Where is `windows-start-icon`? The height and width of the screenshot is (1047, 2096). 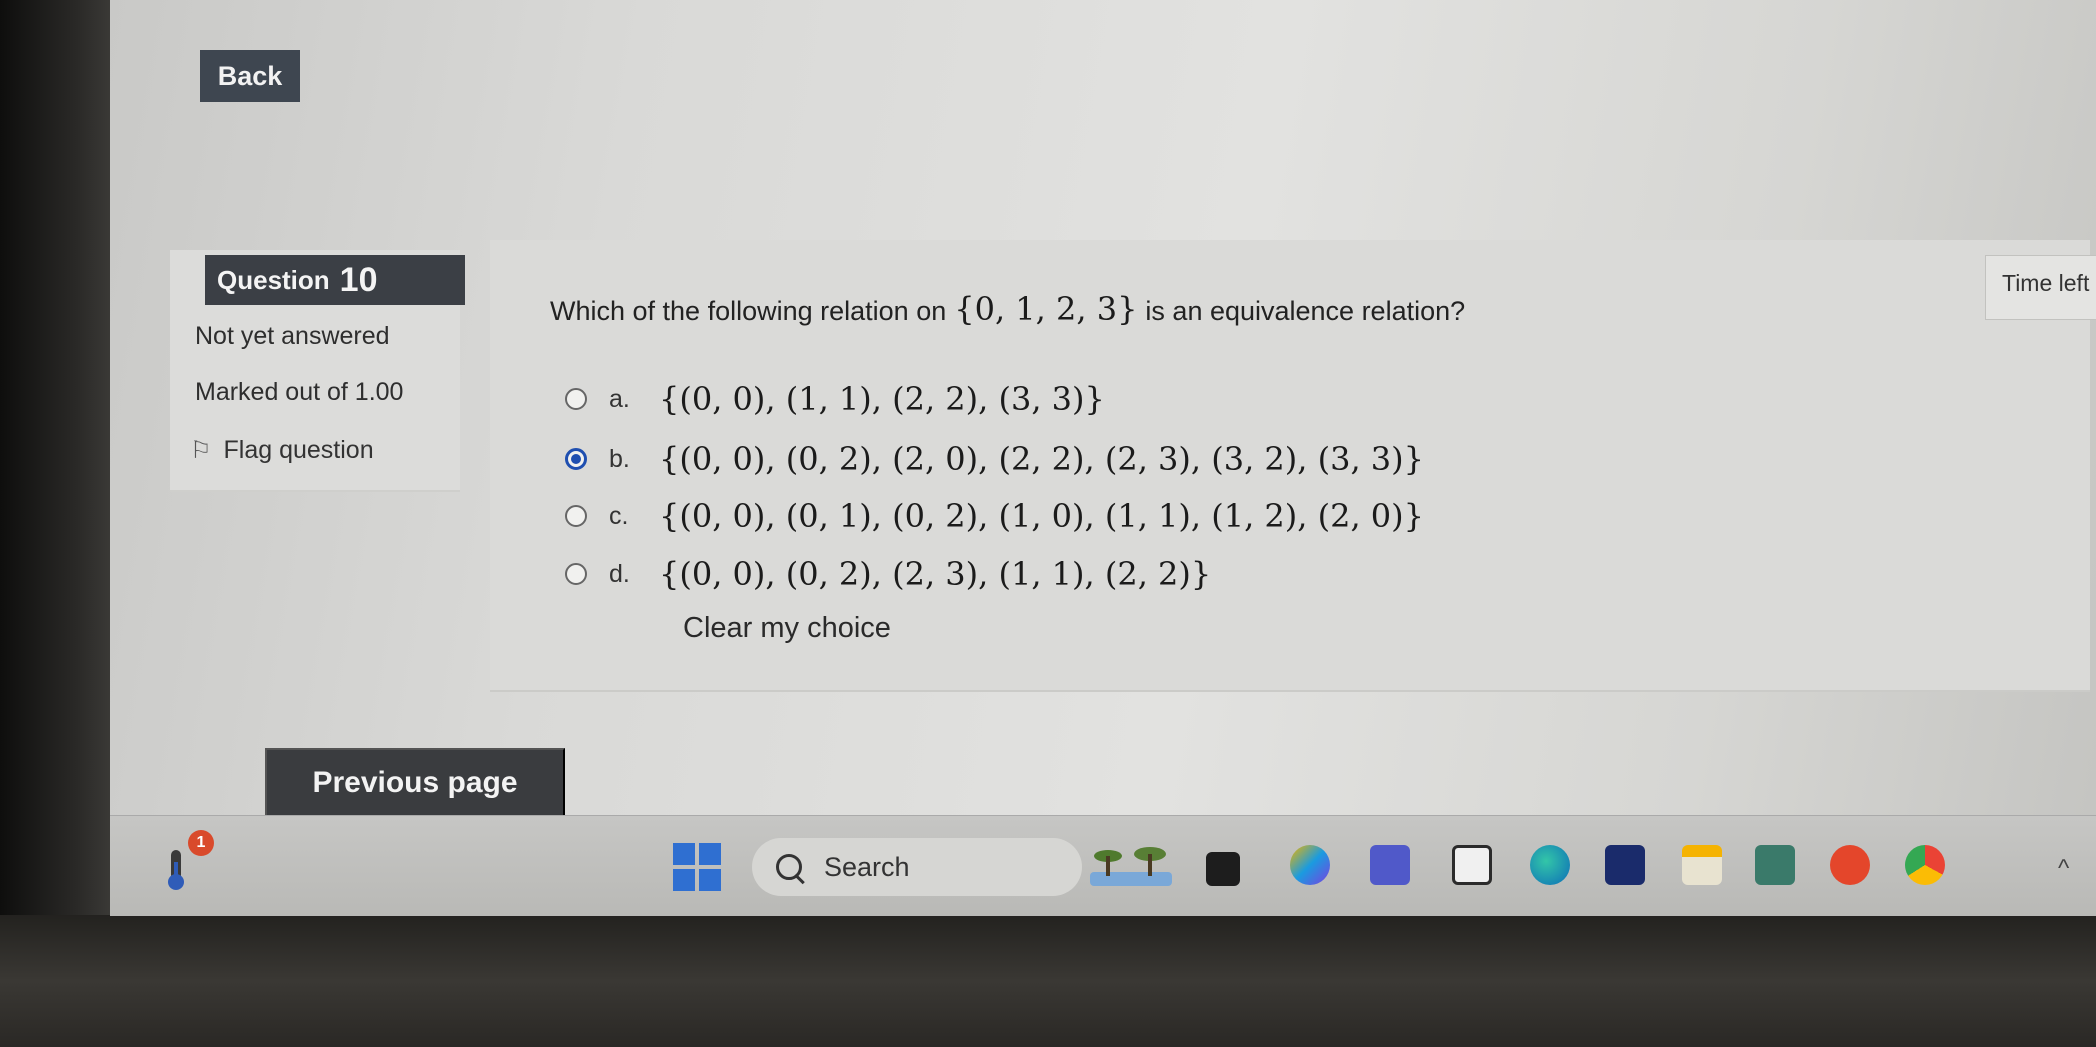
windows-start-icon is located at coordinates (697, 867).